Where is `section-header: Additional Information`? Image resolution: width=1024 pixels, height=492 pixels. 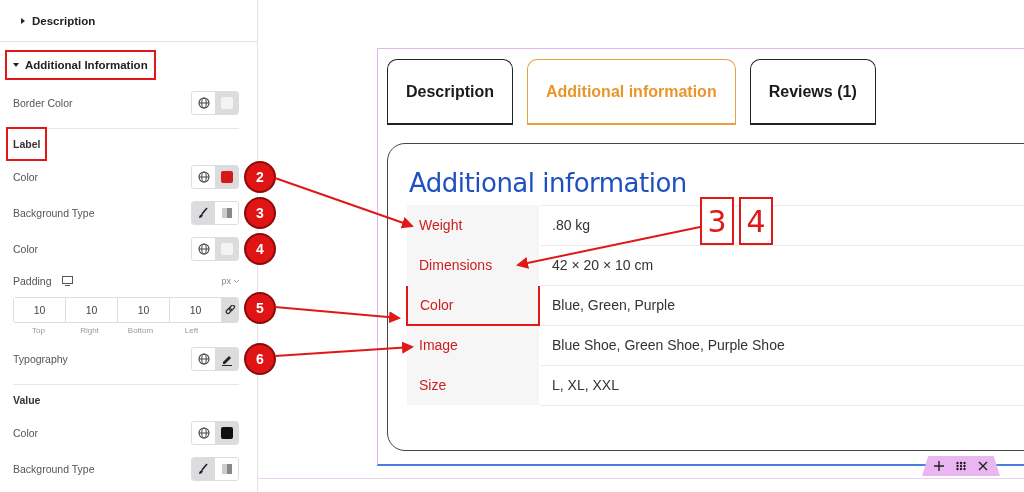 section-header: Additional Information is located at coordinates (80, 65).